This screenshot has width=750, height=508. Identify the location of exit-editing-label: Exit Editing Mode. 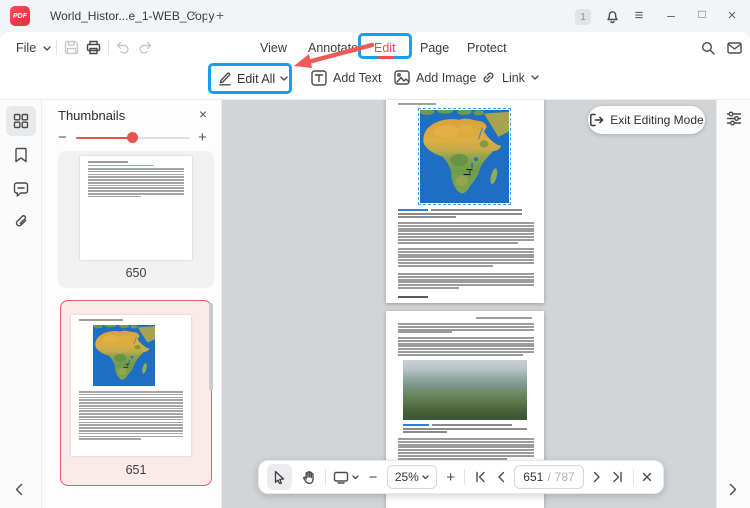
(657, 120).